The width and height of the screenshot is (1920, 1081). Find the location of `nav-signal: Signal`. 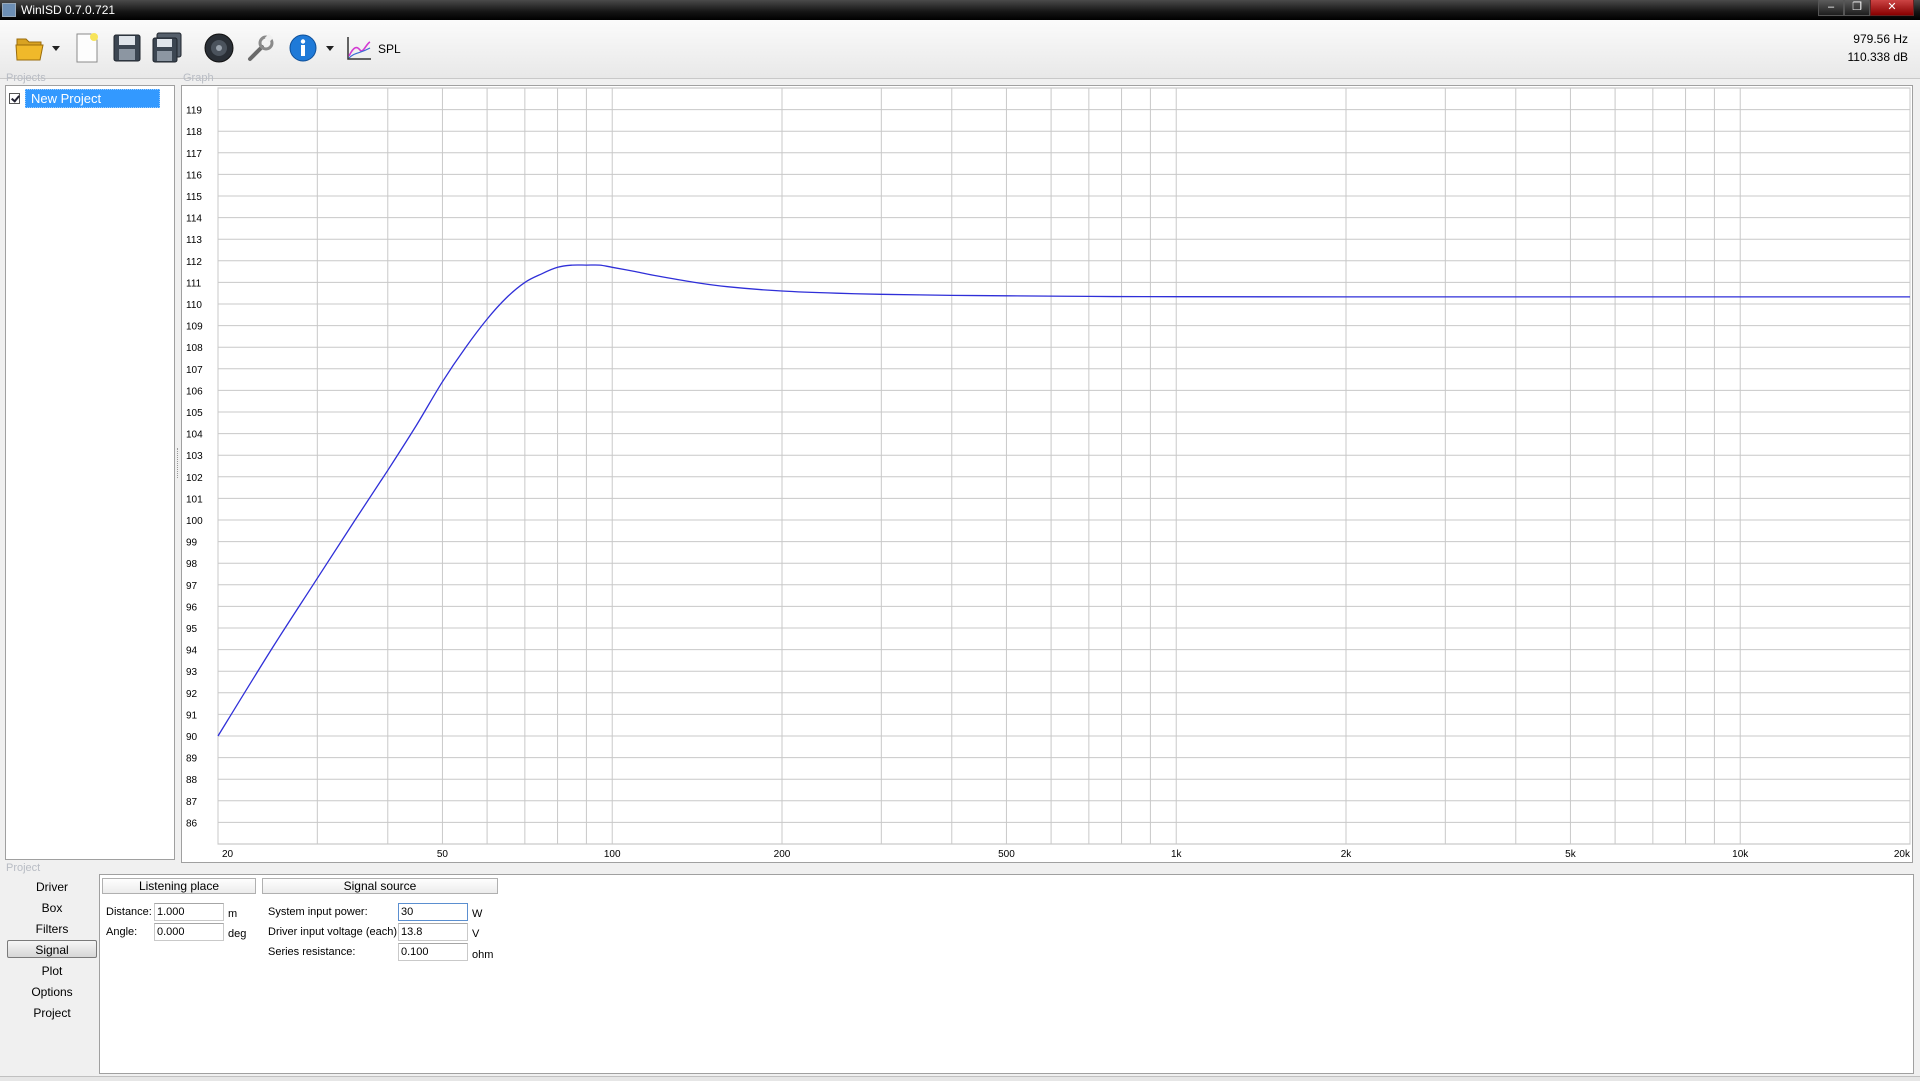

nav-signal: Signal is located at coordinates (52, 949).